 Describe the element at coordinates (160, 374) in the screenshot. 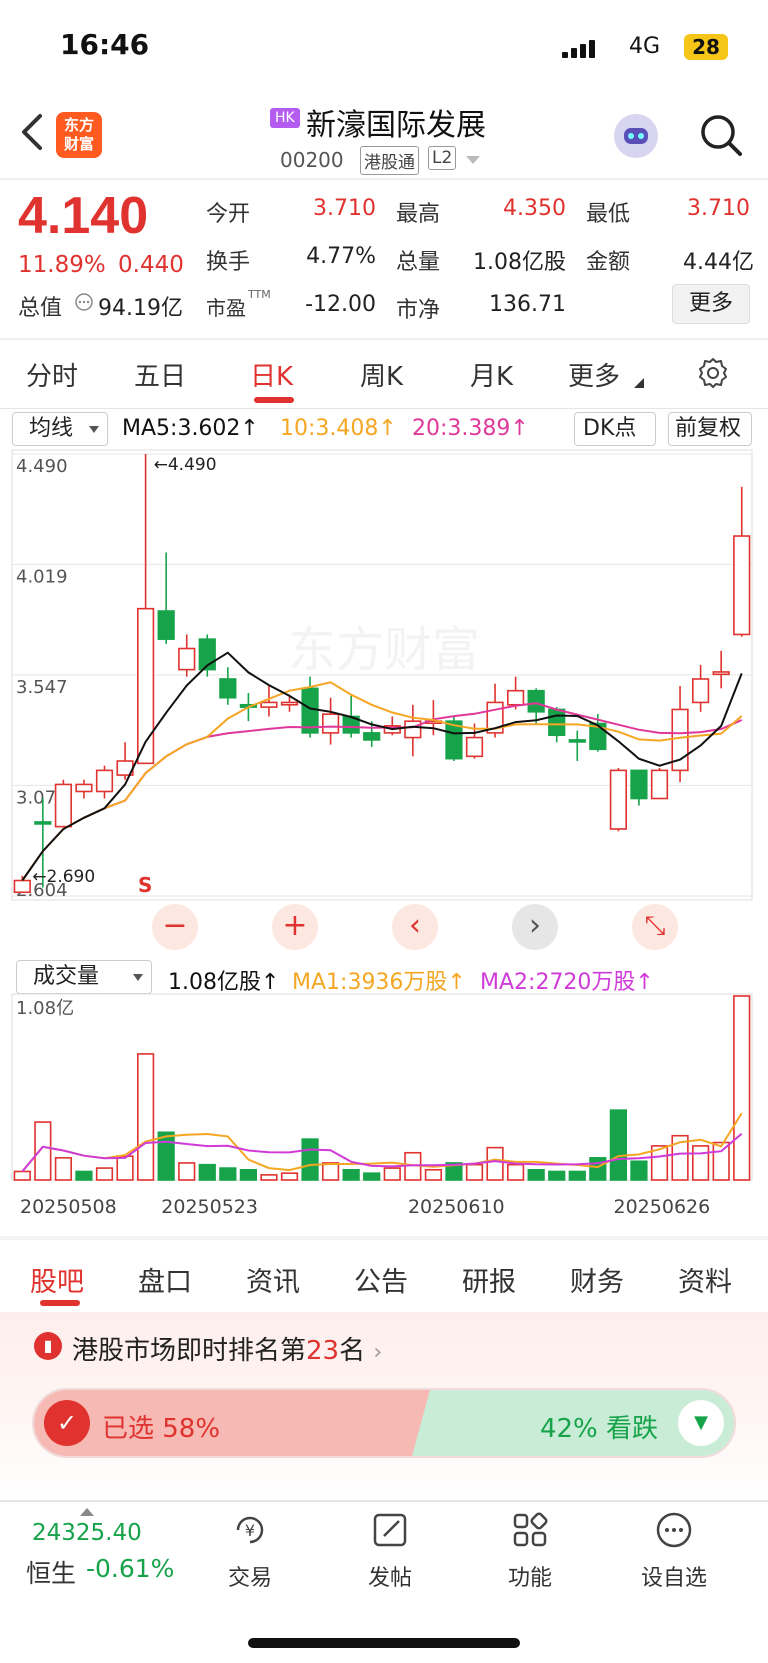

I see `tab-five-day: 五日` at that location.